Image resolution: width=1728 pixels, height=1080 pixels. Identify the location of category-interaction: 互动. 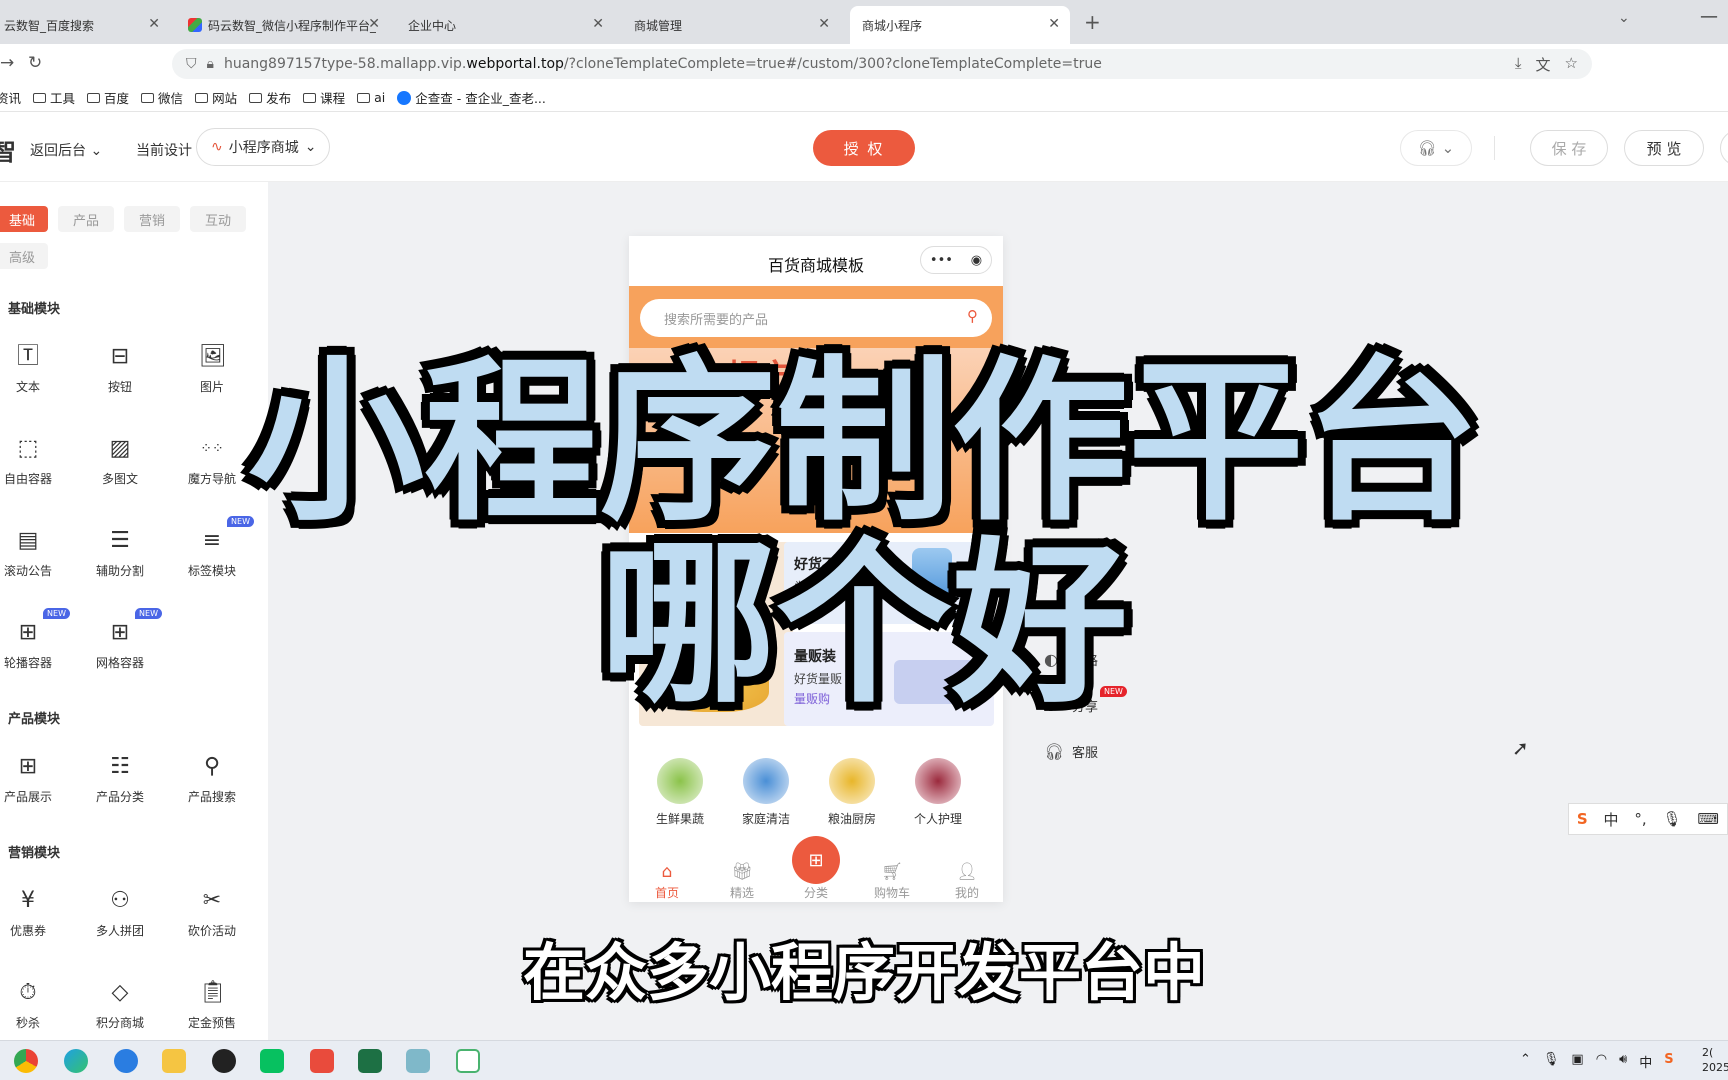
(218, 219).